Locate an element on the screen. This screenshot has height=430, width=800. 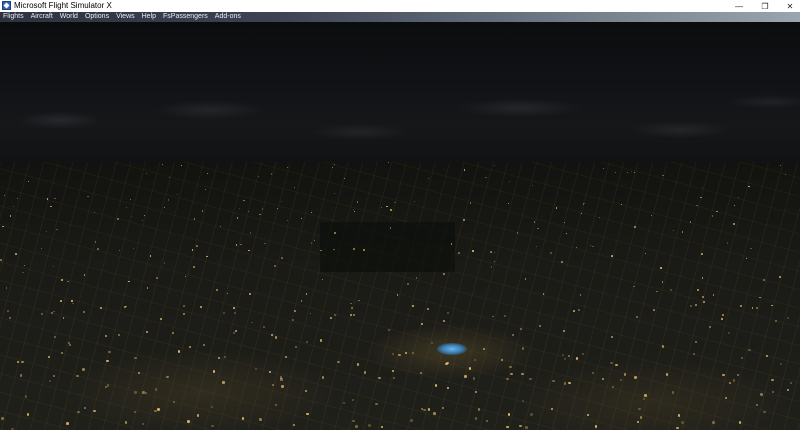
menu-flights: Flights is located at coordinates (13, 17).